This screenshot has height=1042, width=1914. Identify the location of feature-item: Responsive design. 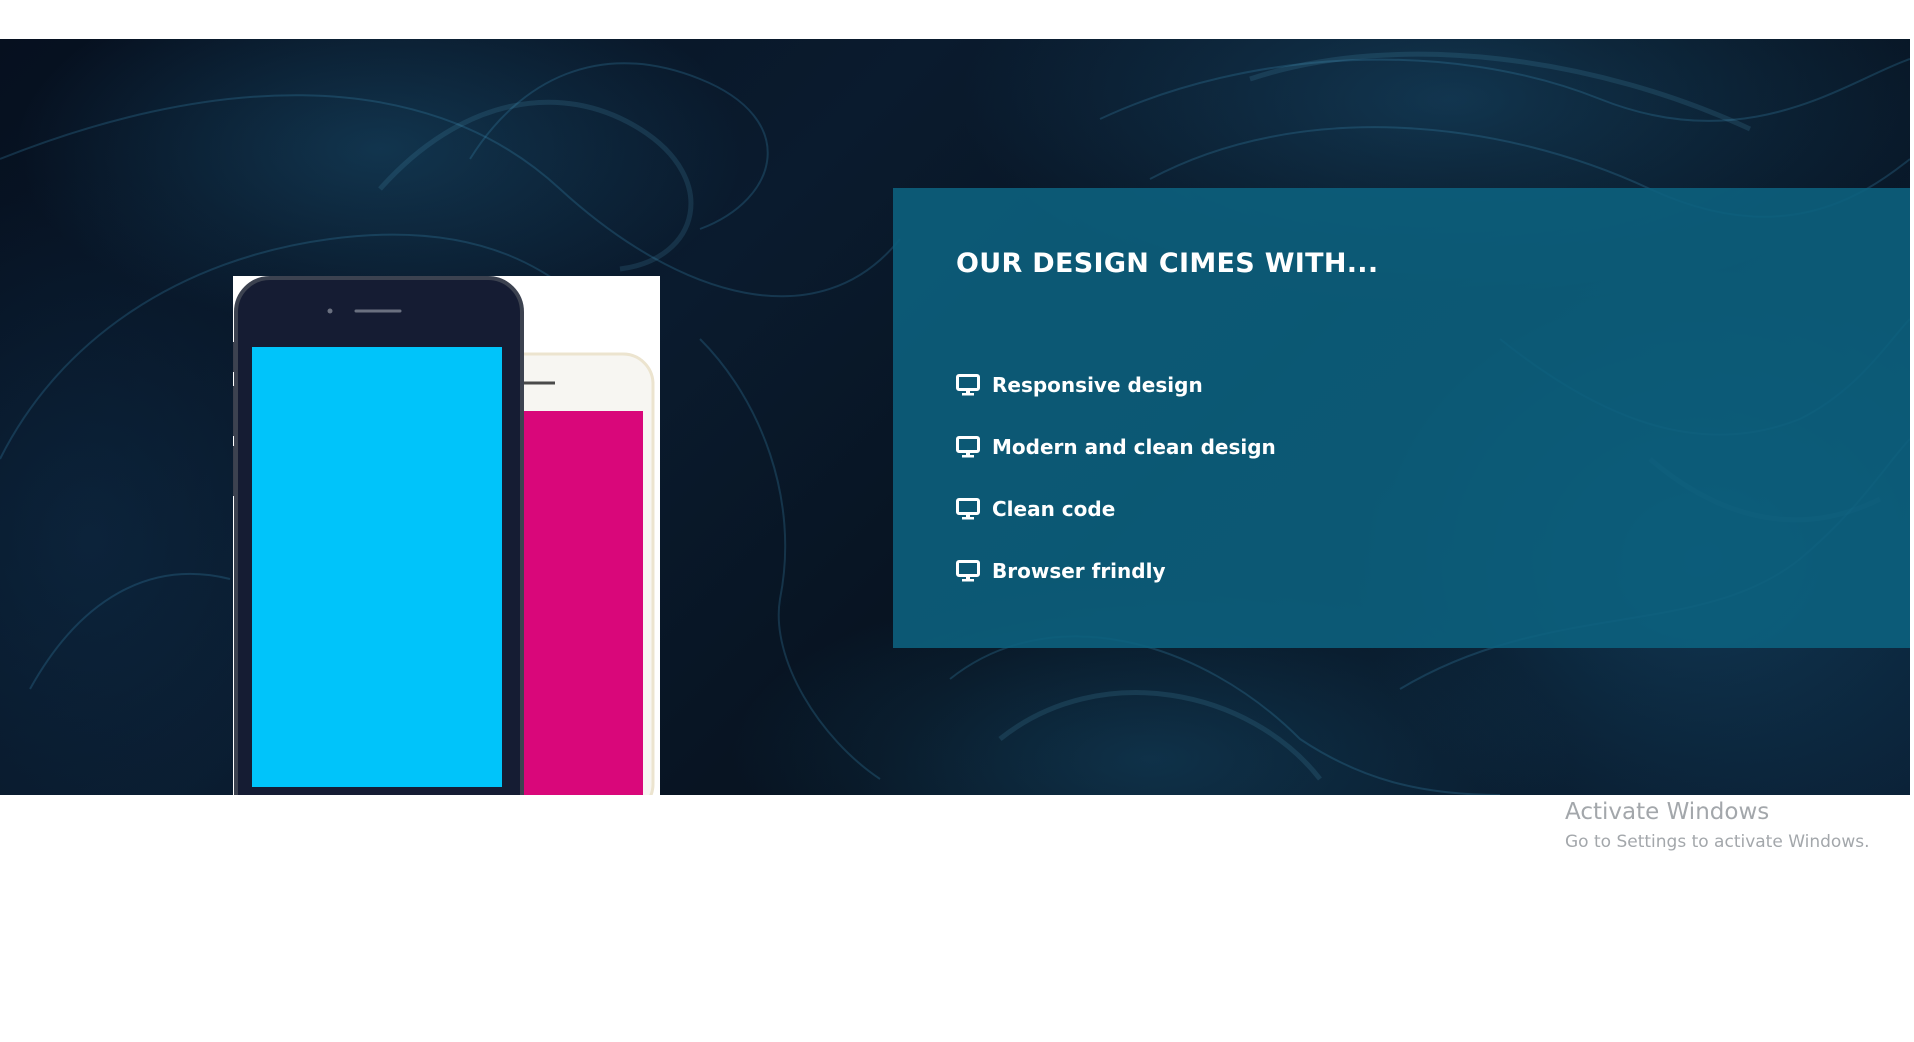
(1116, 385).